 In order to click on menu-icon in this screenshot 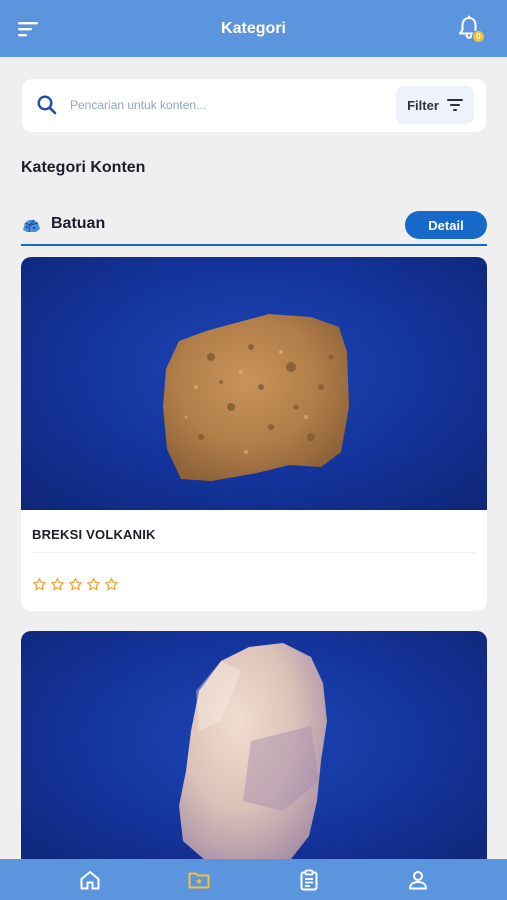, I will do `click(29, 29)`.